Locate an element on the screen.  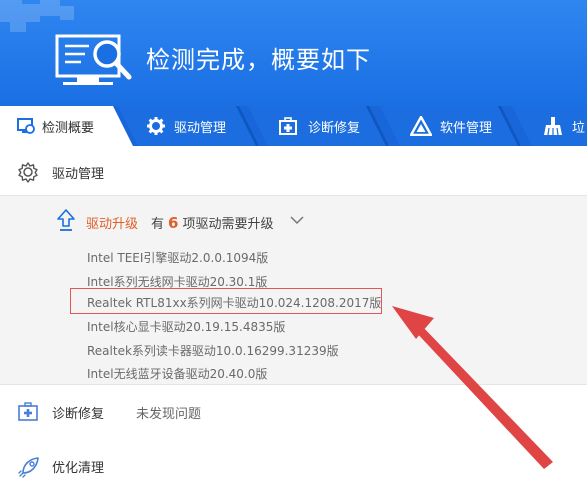
tab-label: 垃 is located at coordinates (579, 128).